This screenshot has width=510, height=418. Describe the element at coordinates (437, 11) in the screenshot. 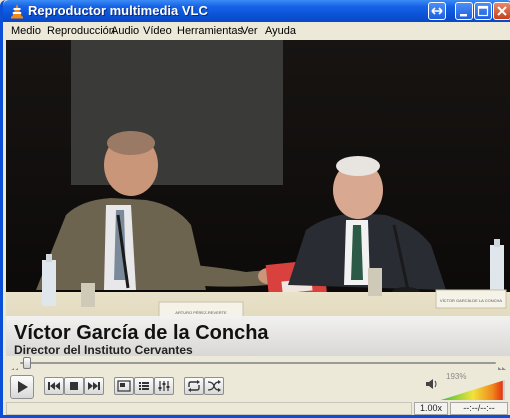

I see `resize-icon` at that location.